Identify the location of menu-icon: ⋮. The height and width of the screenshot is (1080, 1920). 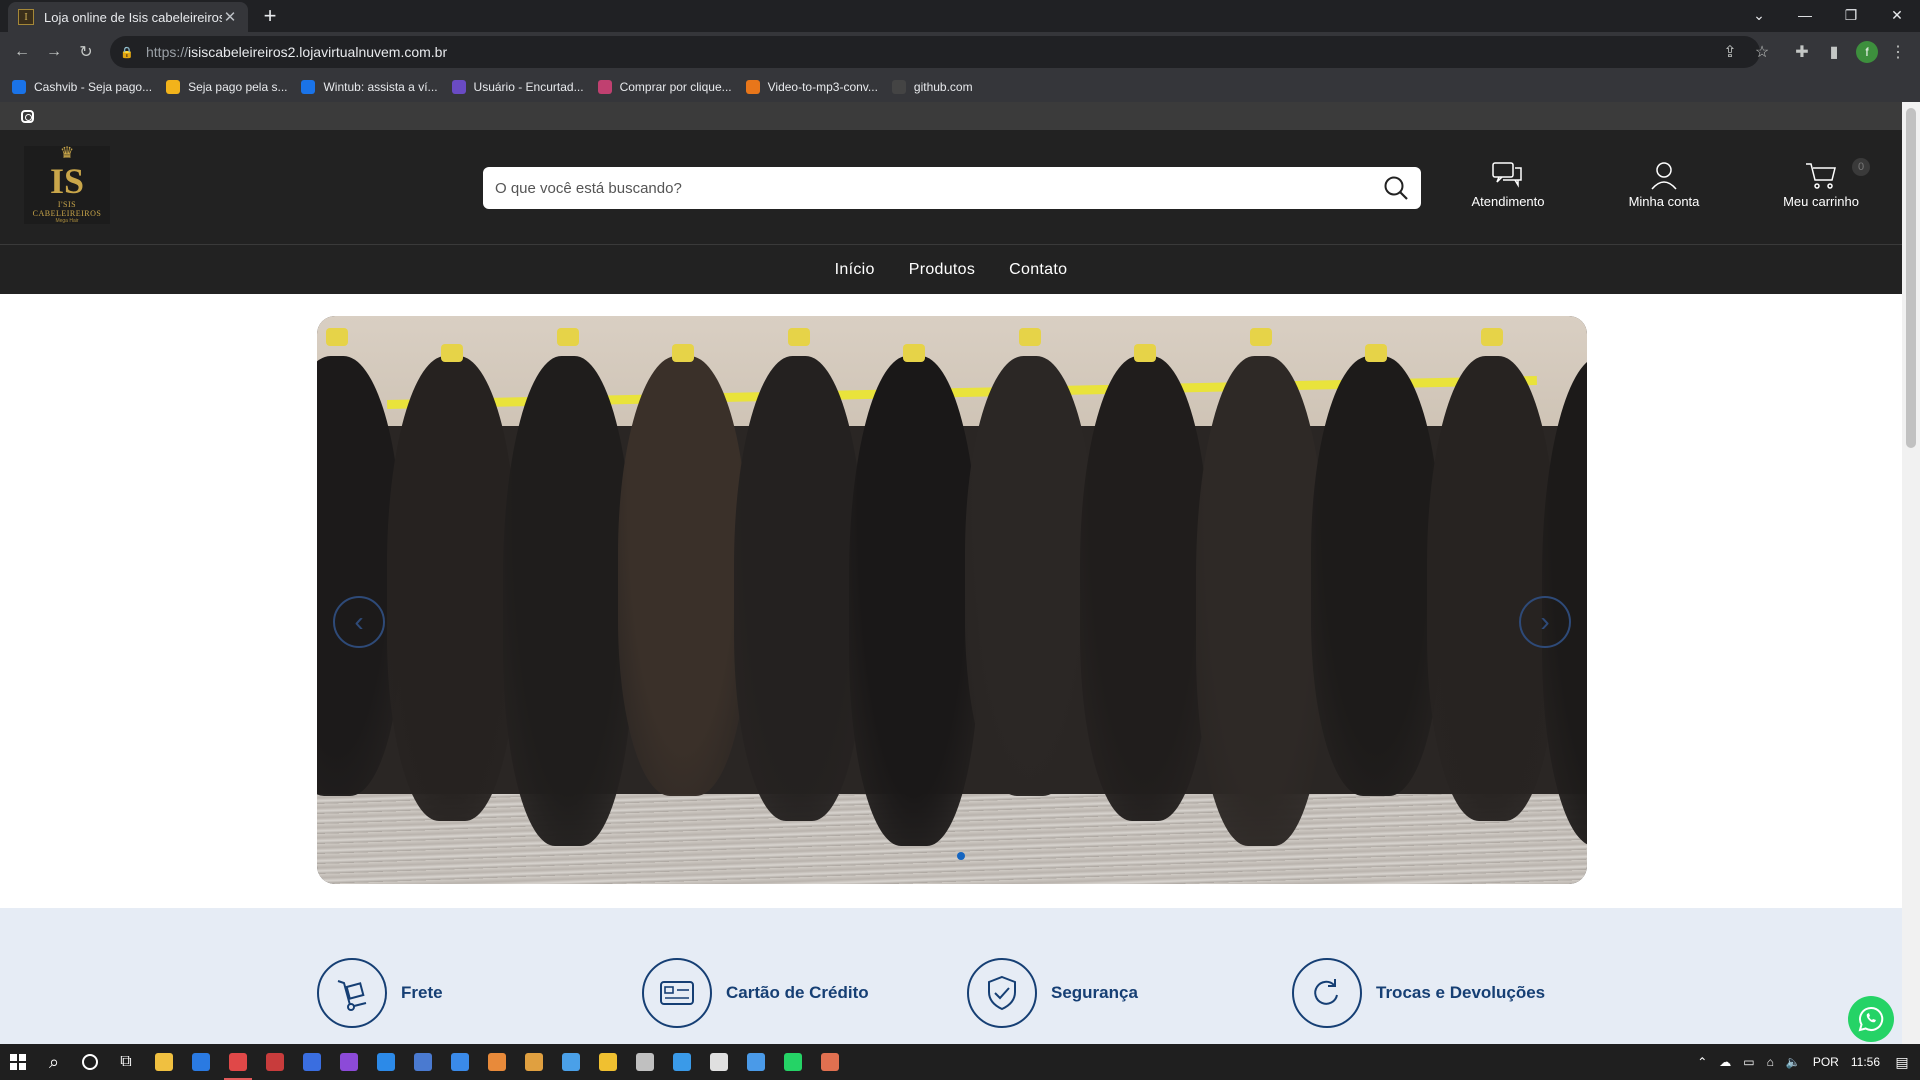
(1898, 52).